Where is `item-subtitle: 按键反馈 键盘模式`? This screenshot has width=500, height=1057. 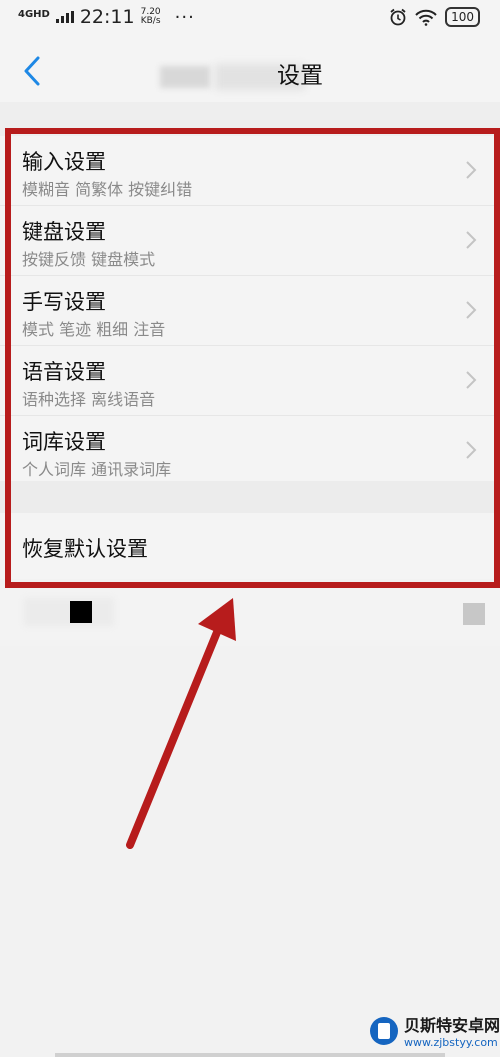
item-subtitle: 按键反馈 键盘模式 is located at coordinates (89, 259).